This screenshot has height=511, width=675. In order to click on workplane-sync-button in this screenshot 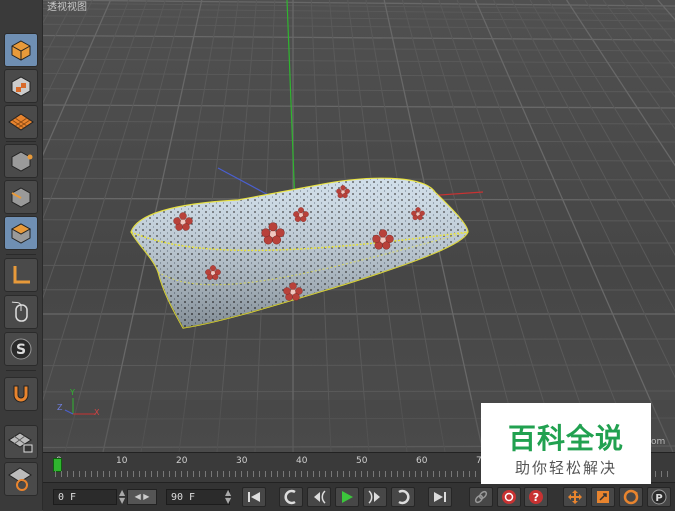, I will do `click(21, 479)`.